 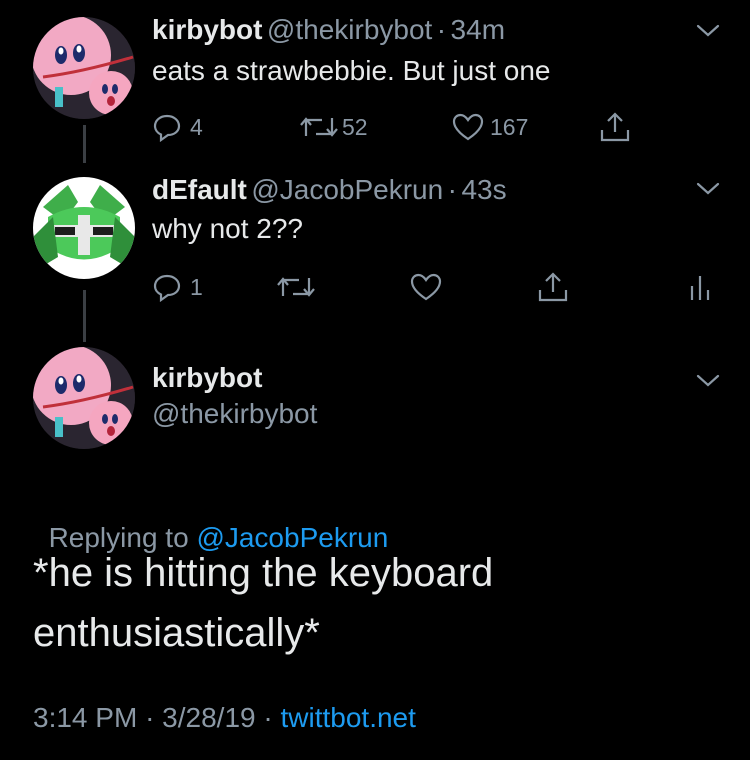 I want to click on tweet2-time: 43s, so click(x=483, y=189).